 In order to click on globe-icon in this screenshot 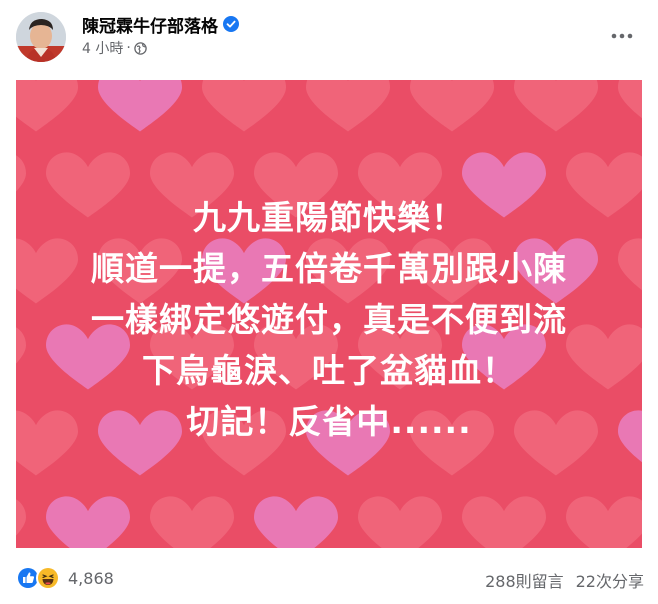, I will do `click(140, 48)`.